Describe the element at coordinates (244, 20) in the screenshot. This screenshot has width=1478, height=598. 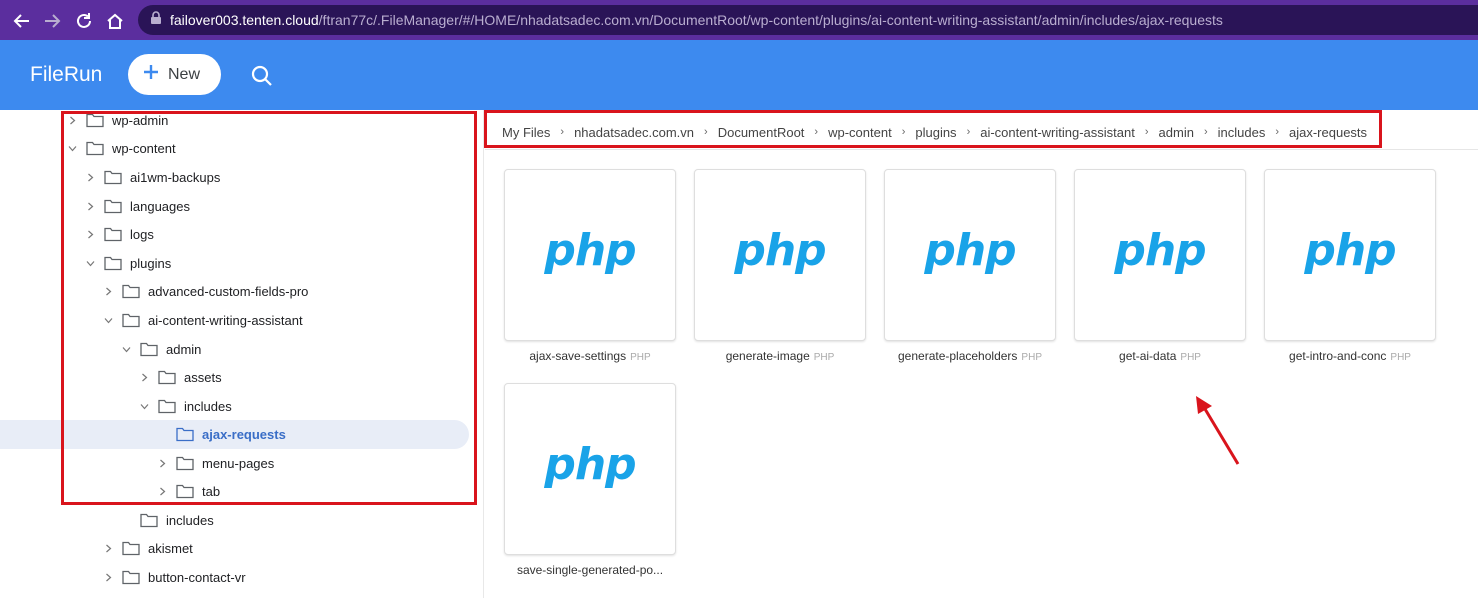
I see `url-host: failover003.tenten.cloud` at that location.